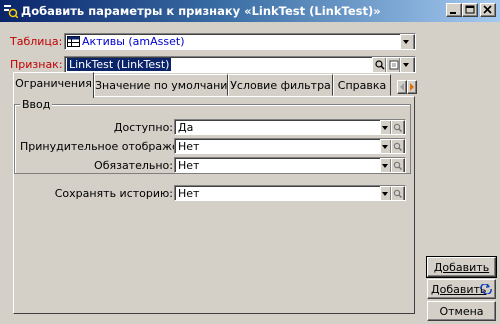 The width and height of the screenshot is (500, 324). I want to click on add-button: Добавить, so click(461, 267).